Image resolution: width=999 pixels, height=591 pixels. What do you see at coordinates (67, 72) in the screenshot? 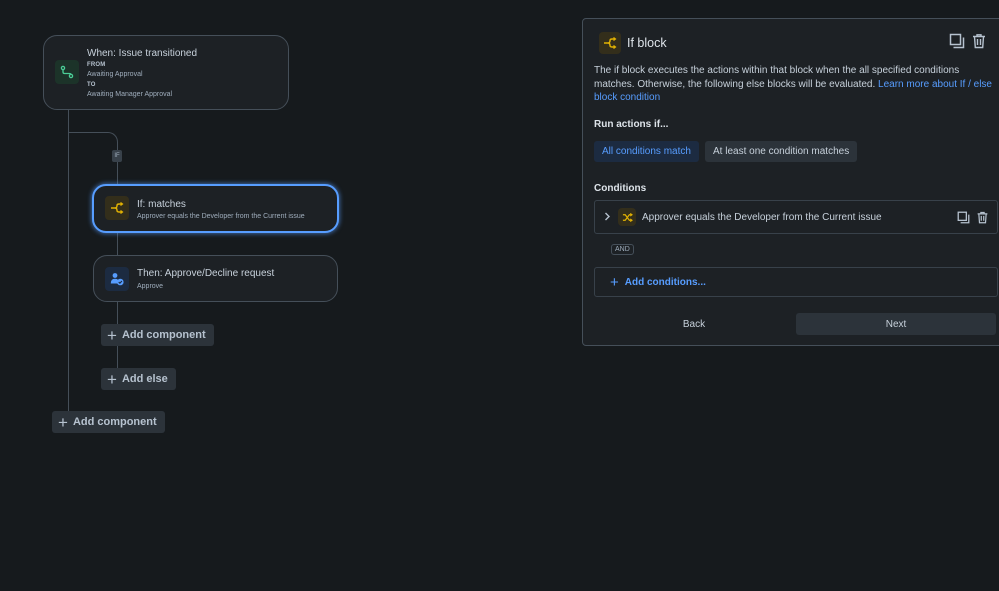
I see `transition-icon` at bounding box center [67, 72].